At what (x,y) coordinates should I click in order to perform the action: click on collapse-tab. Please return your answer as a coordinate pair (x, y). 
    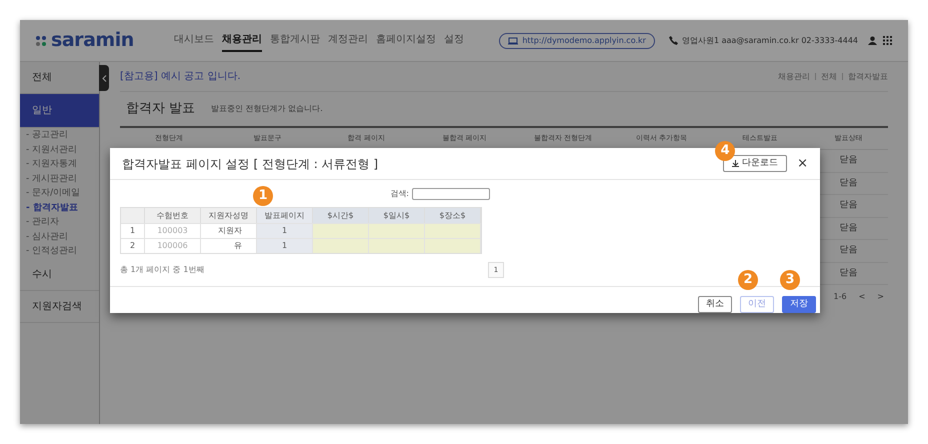
    Looking at the image, I should click on (104, 78).